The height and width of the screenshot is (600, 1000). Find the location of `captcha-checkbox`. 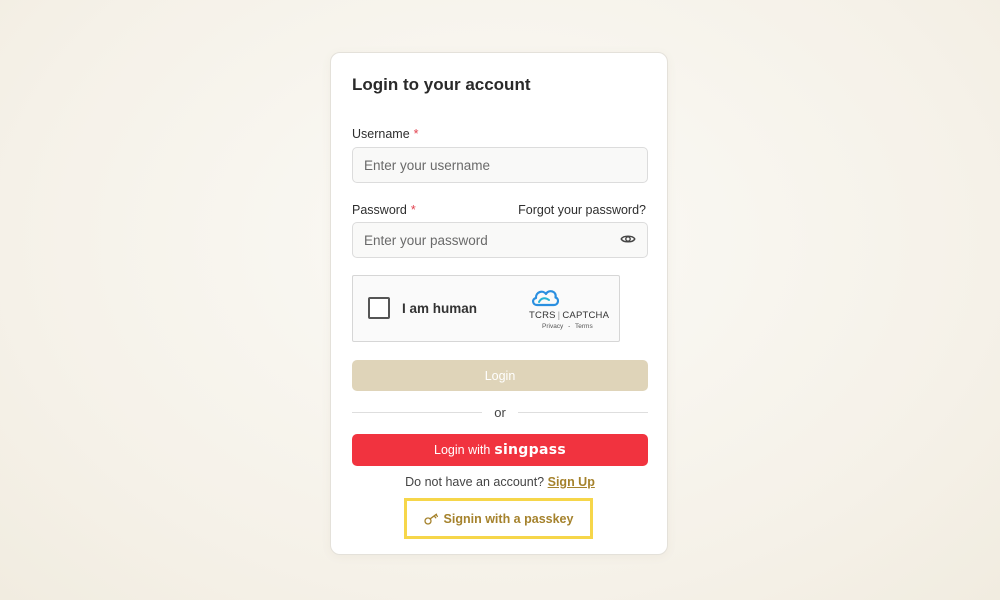

captcha-checkbox is located at coordinates (379, 308).